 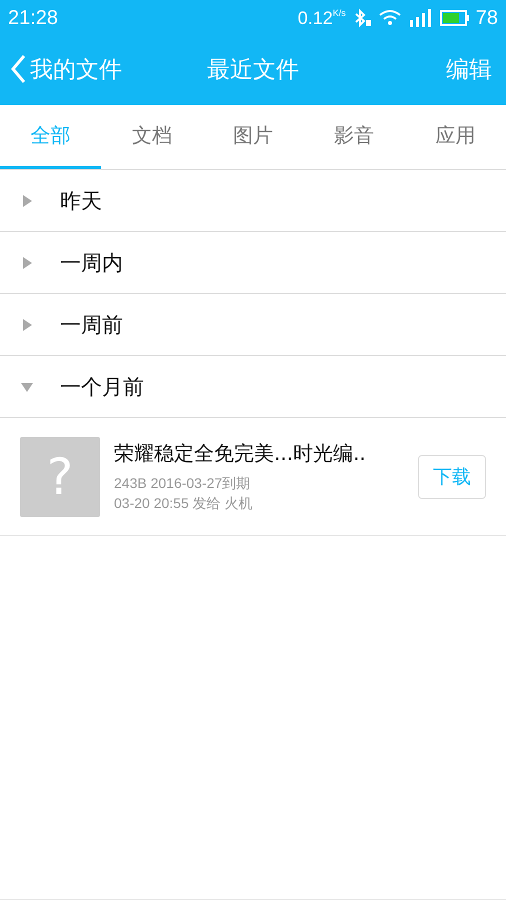 What do you see at coordinates (81, 201) in the screenshot?
I see `group-label: 昨天` at bounding box center [81, 201].